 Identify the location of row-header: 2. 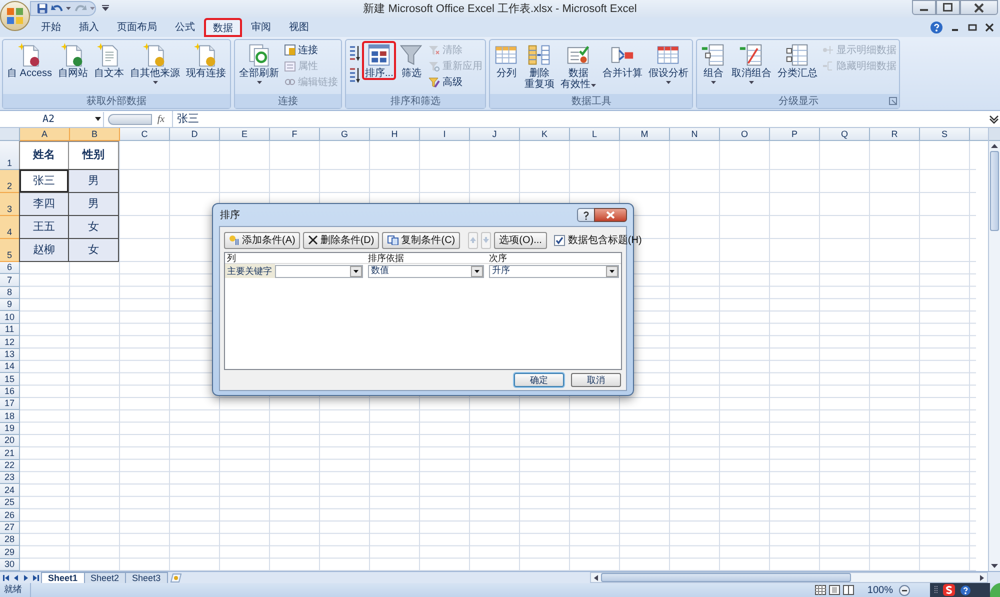
(10, 181).